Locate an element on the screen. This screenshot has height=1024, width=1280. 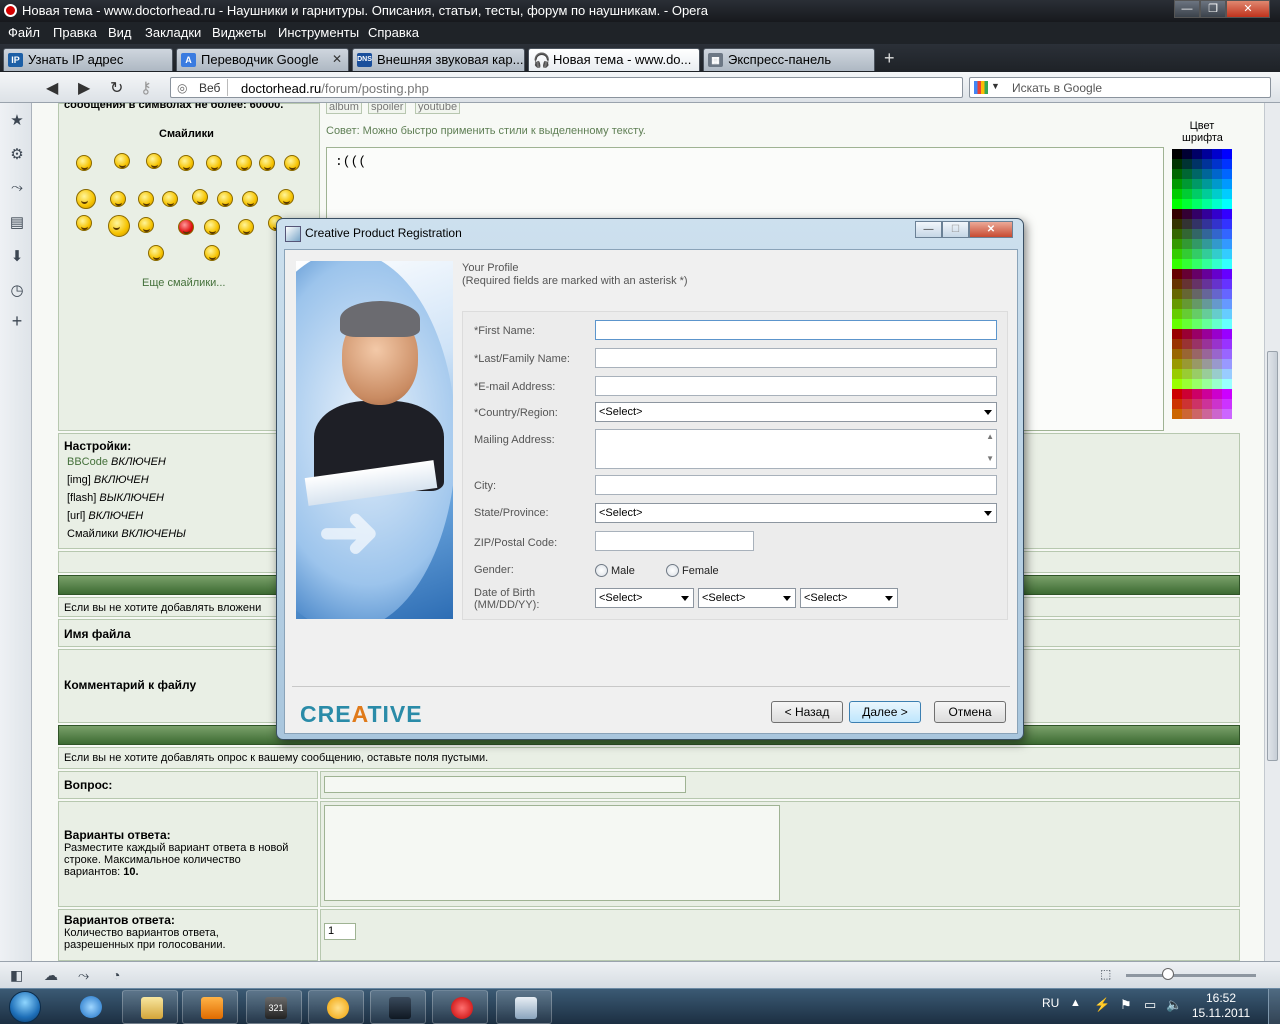
share-icon: ⤳ is located at coordinates (83, 975).